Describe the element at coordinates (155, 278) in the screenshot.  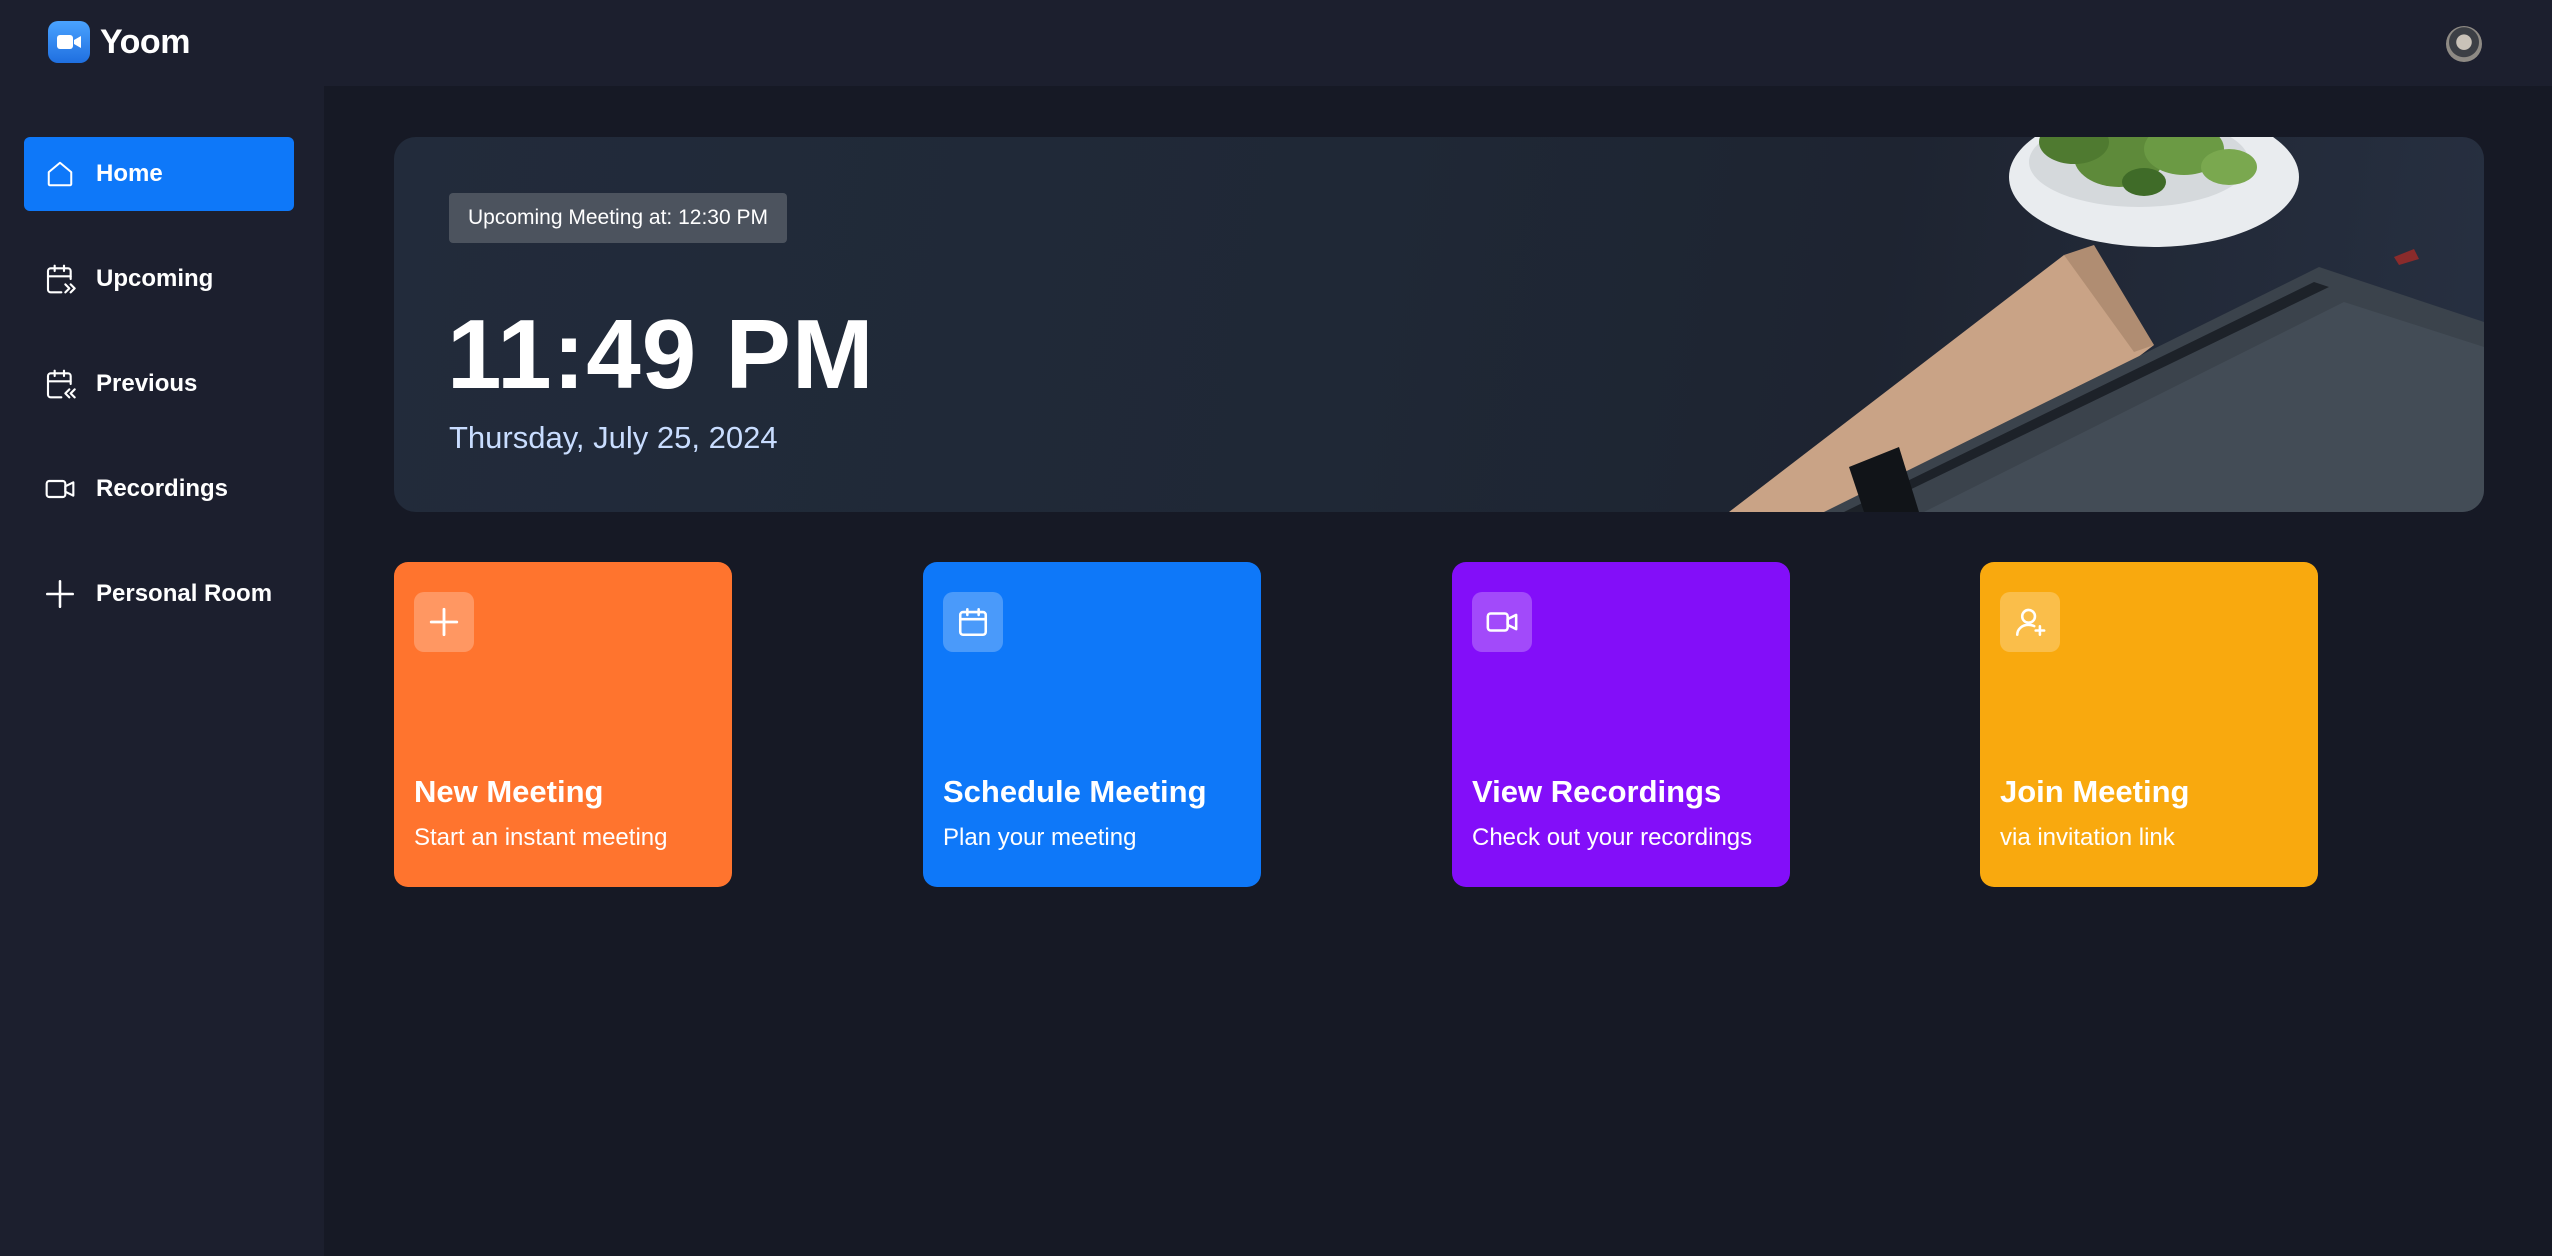
I see `sidebar-item-label: Upcoming` at that location.